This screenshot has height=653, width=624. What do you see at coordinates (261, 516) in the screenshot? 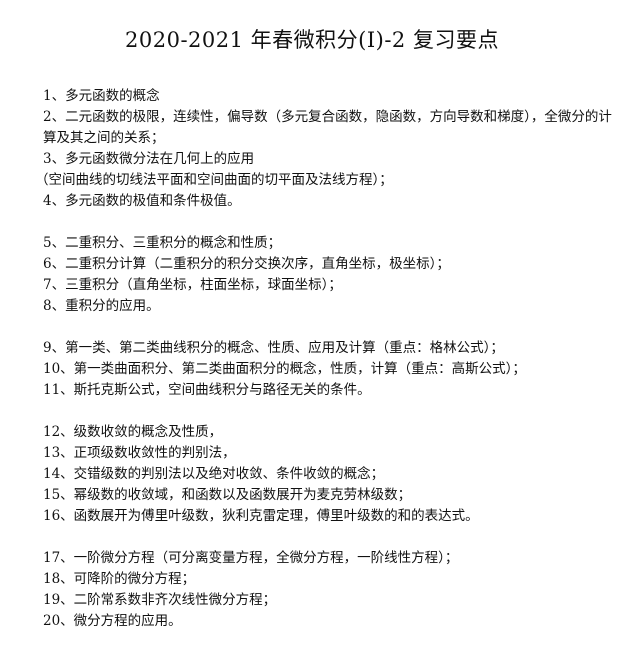
I see `list-item: 16、函数展开为傅里叶级数，狄利克雷定理，傅里叶级数的和的表达式。` at bounding box center [261, 516].